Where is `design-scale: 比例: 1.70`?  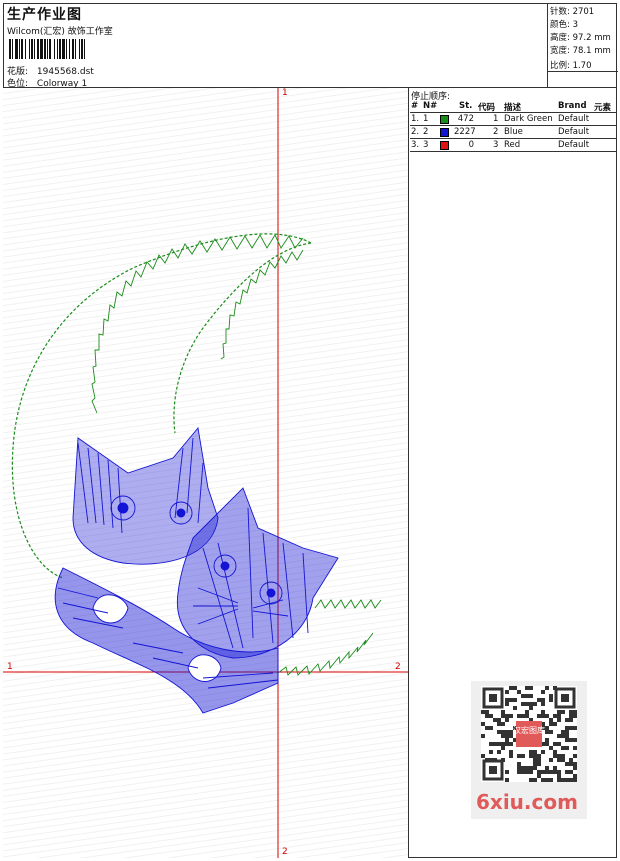 design-scale: 比例: 1.70 is located at coordinates (571, 66).